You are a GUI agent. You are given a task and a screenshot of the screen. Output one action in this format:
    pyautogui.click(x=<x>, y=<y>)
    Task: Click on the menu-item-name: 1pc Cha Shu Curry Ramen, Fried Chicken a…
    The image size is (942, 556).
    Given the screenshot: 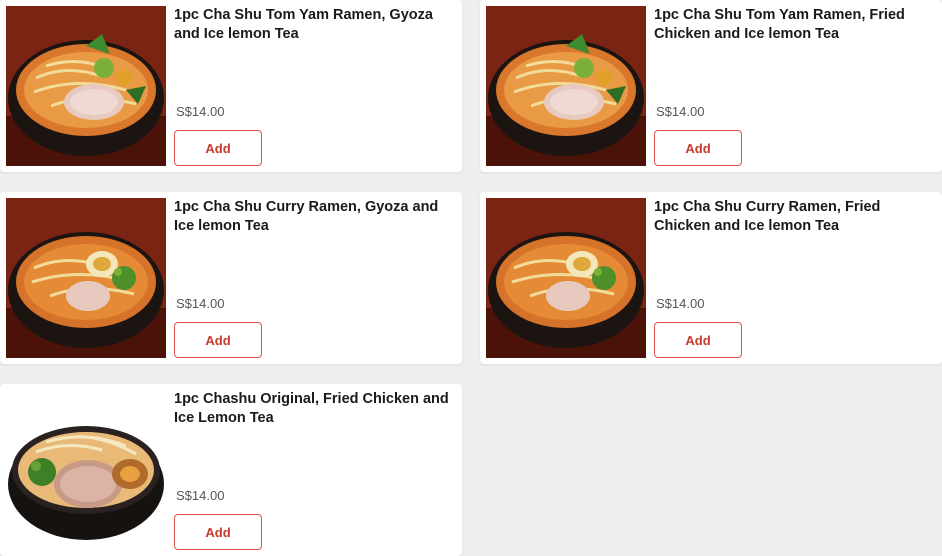 What is the action you would take?
    pyautogui.click(x=767, y=216)
    